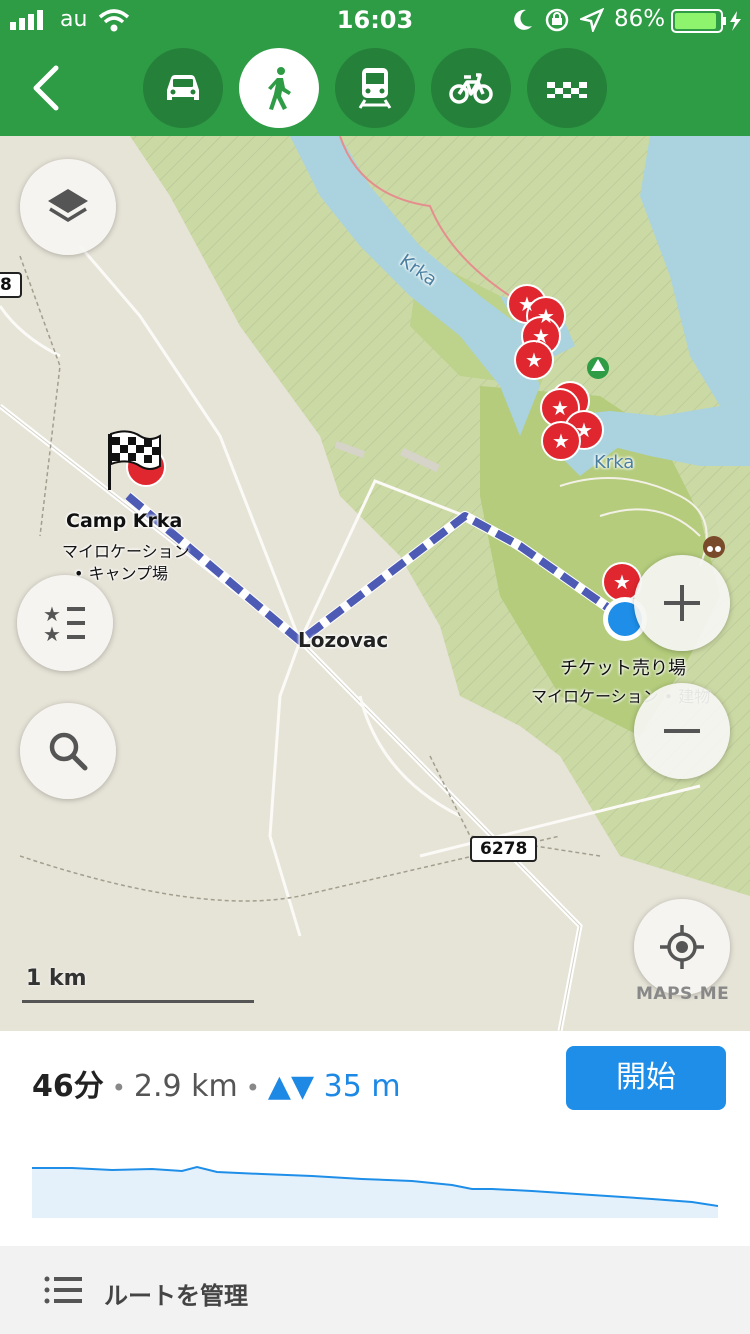 This screenshot has height=1334, width=750. I want to click on route-summary: 46分 • 2.9 km • ▲▼ 35 m, so click(216, 1086).